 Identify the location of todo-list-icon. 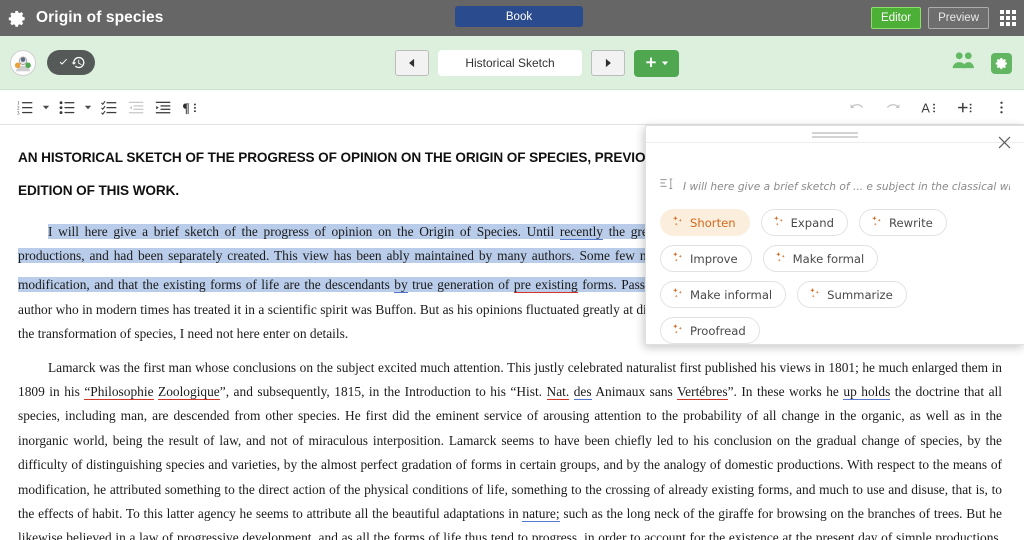
(109, 107).